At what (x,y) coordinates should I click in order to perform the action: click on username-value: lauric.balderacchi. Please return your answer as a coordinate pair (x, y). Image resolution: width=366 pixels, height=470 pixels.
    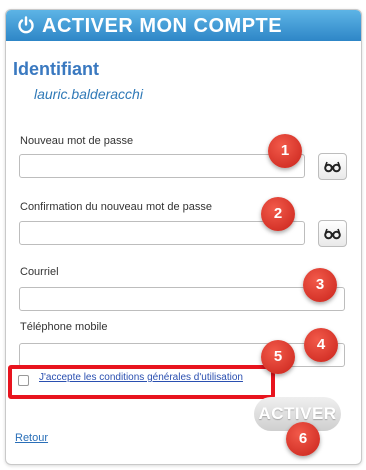
    Looking at the image, I should click on (88, 94).